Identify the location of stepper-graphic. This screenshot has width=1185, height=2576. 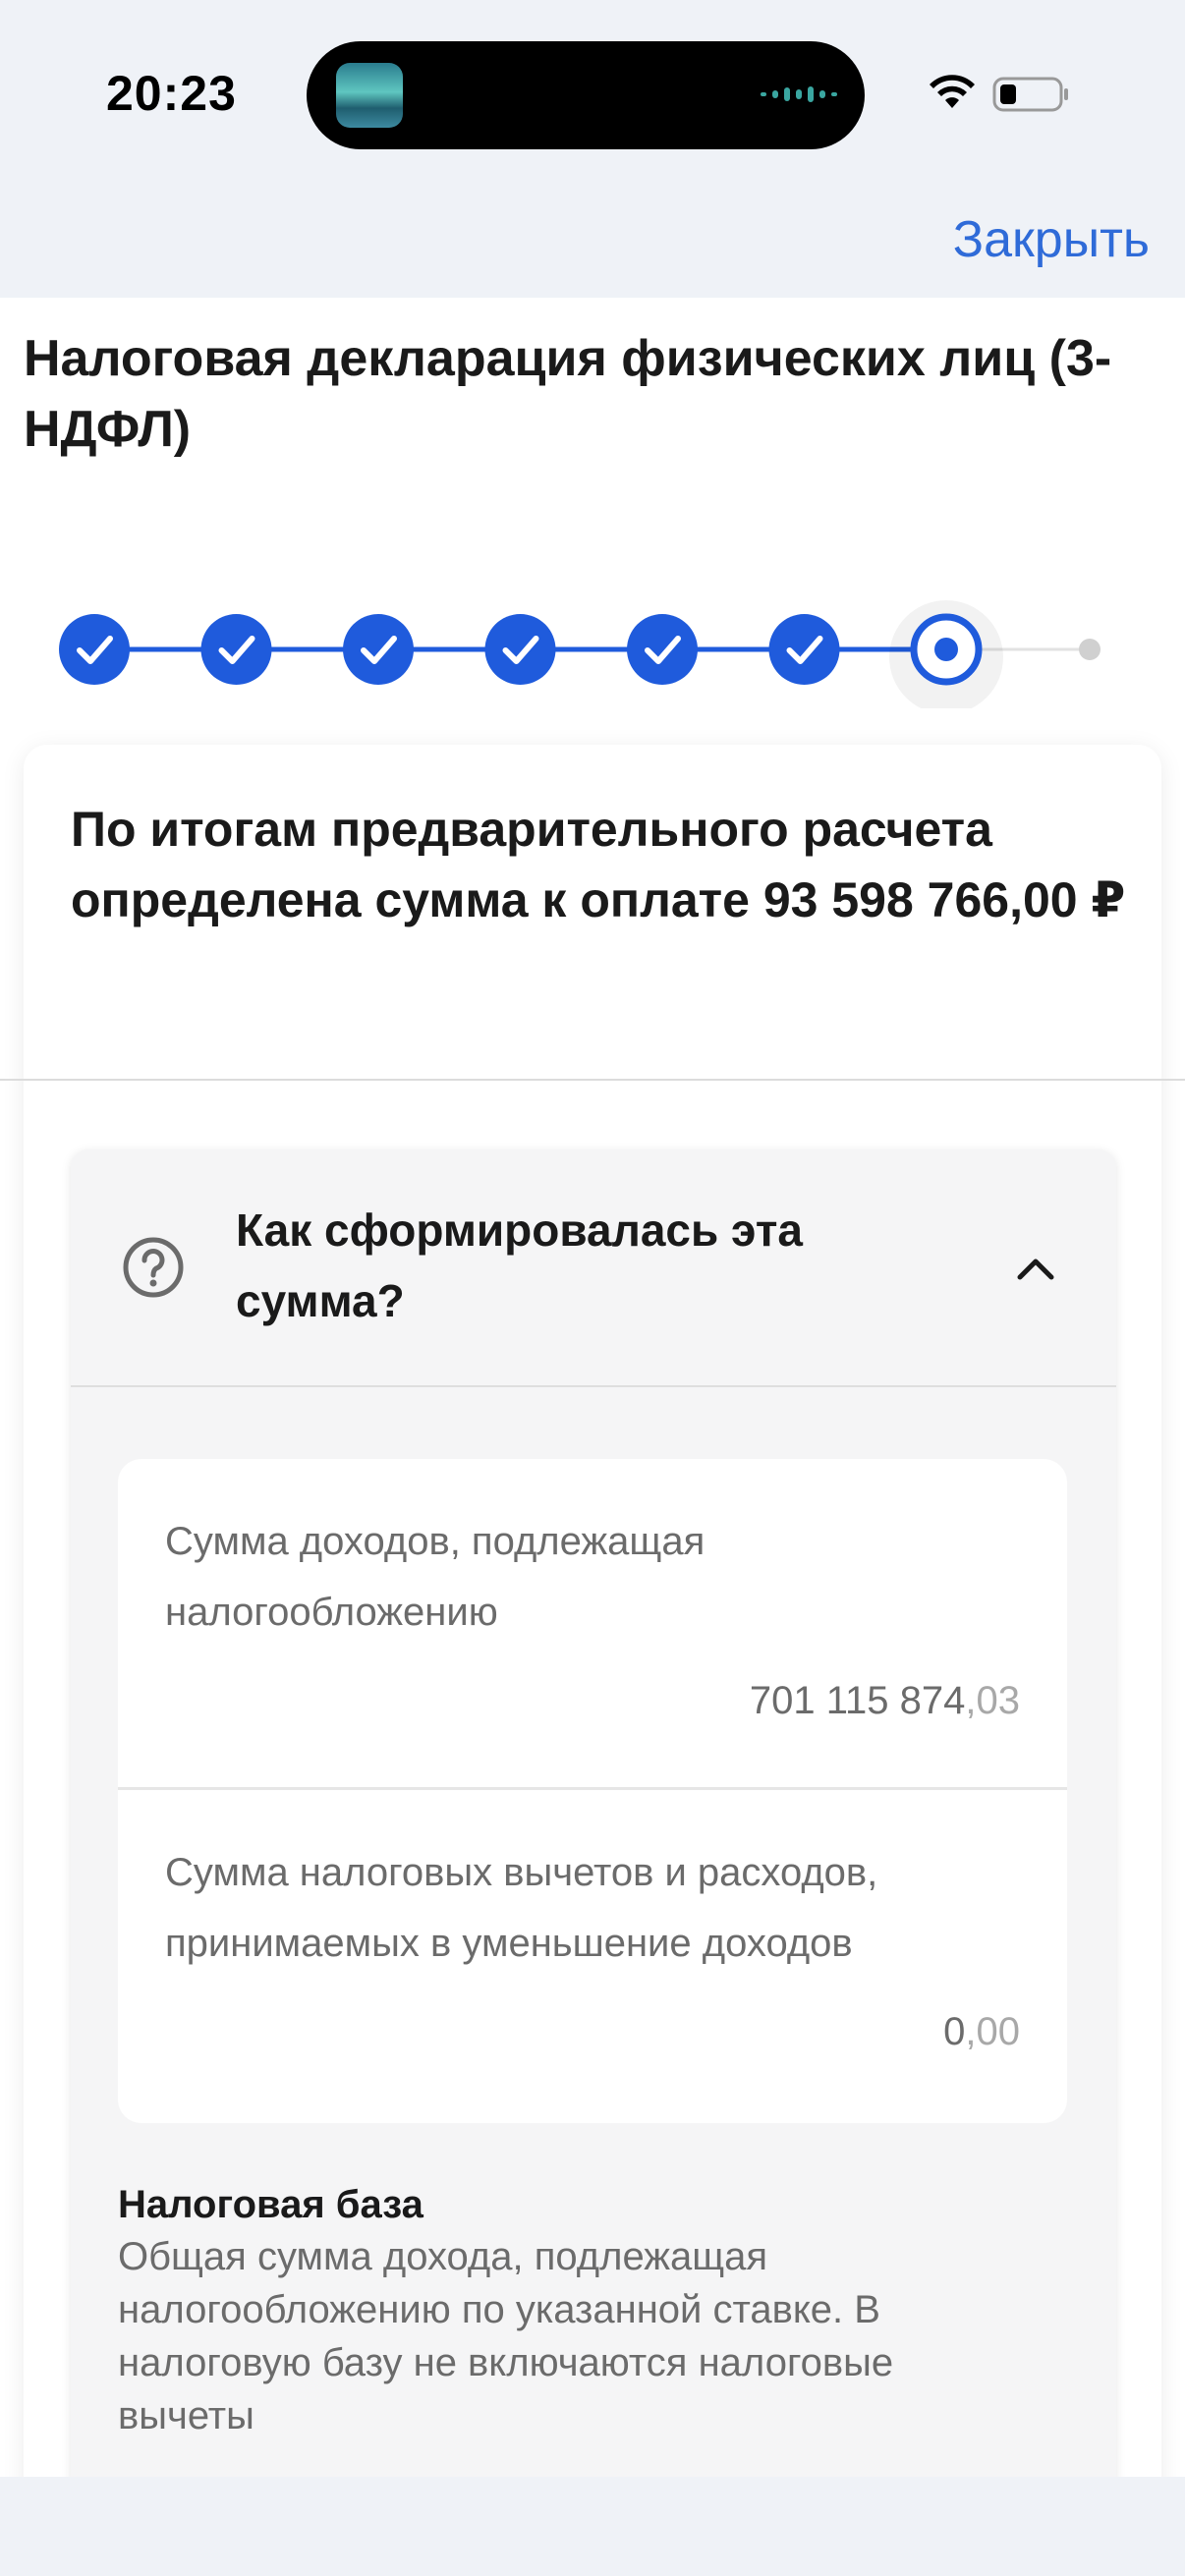
(579, 654).